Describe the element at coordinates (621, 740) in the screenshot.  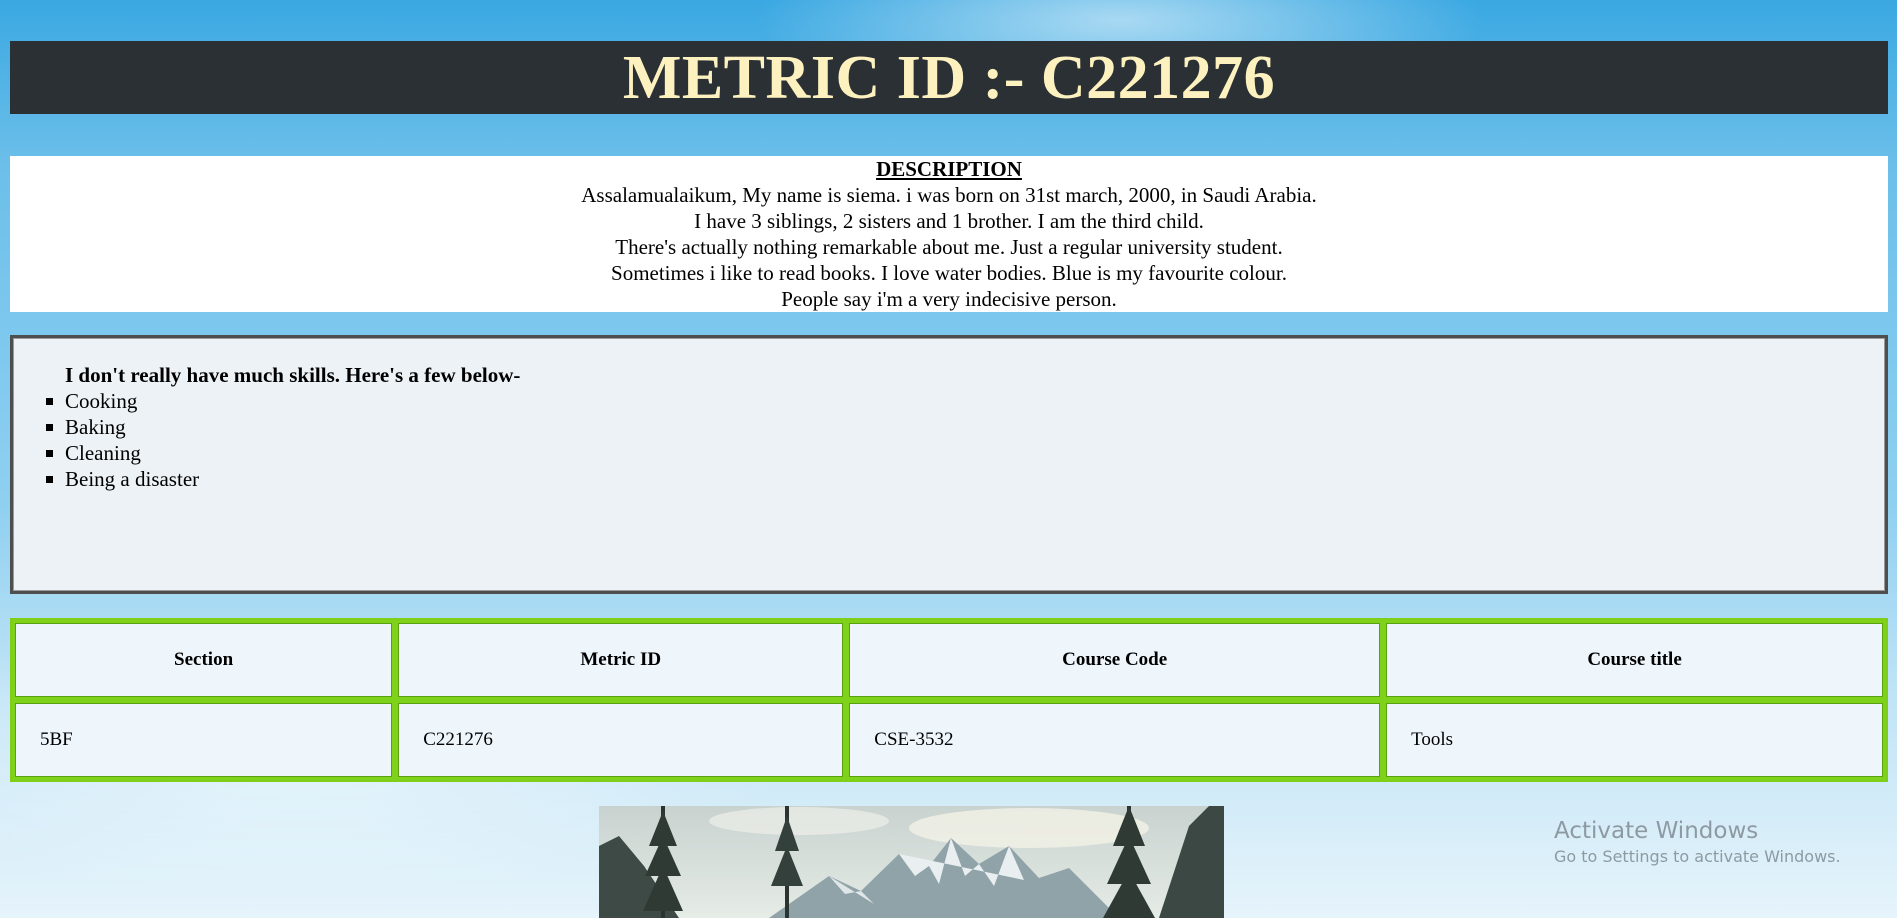
I see `table-cell-metric-id: C221276` at that location.